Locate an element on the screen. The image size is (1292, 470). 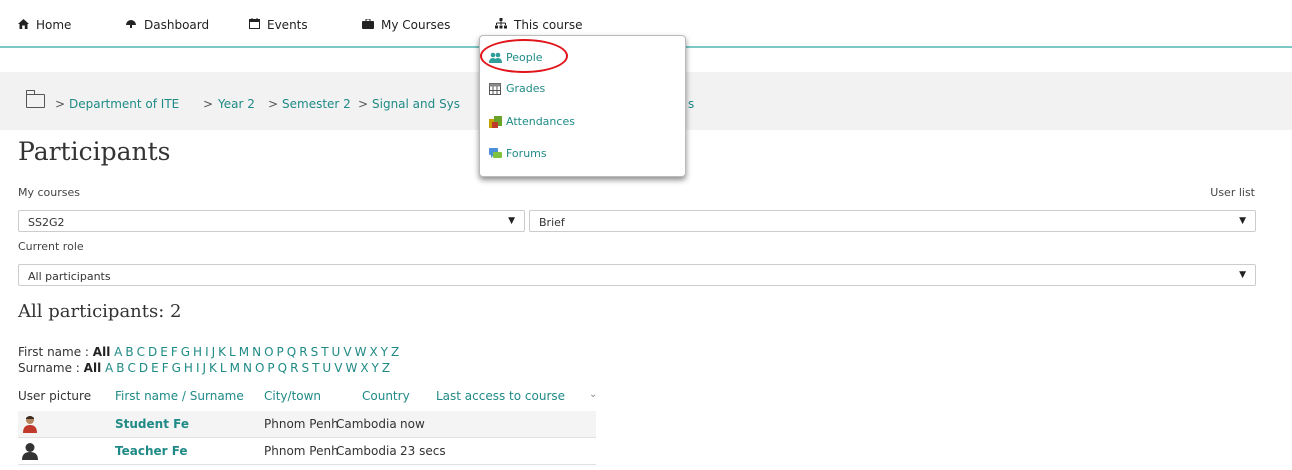
user-city: Phnom Penh is located at coordinates (301, 424).